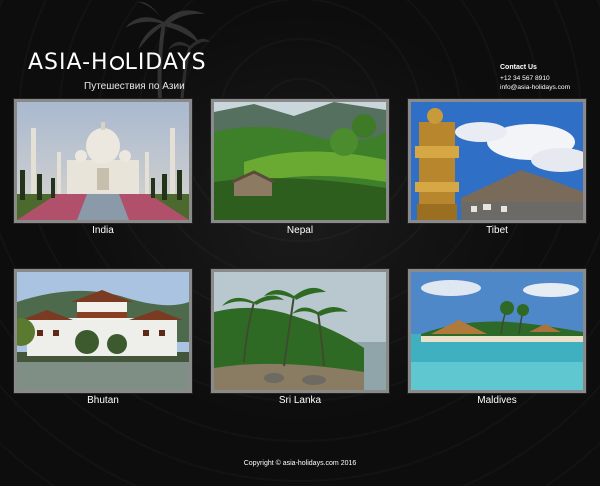 Image resolution: width=600 pixels, height=486 pixels. What do you see at coordinates (518, 67) in the screenshot?
I see `contact-title: Contact Us` at bounding box center [518, 67].